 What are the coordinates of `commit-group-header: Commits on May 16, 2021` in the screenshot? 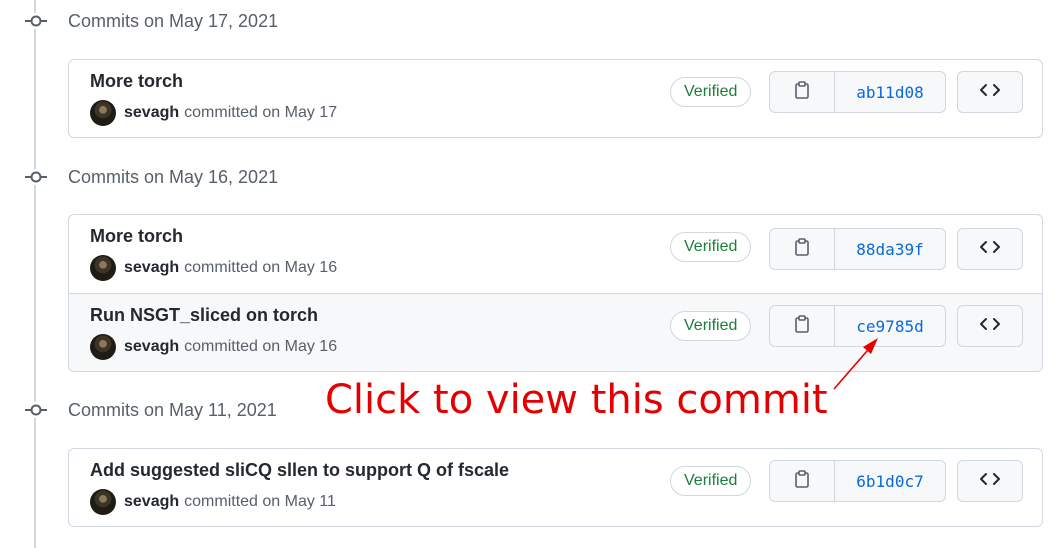 It's located at (300, 177).